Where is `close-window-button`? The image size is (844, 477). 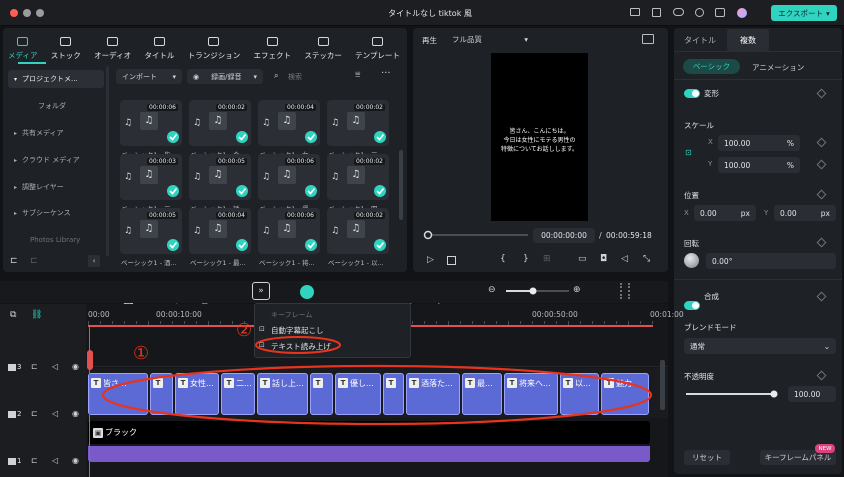 close-window-button is located at coordinates (14, 13).